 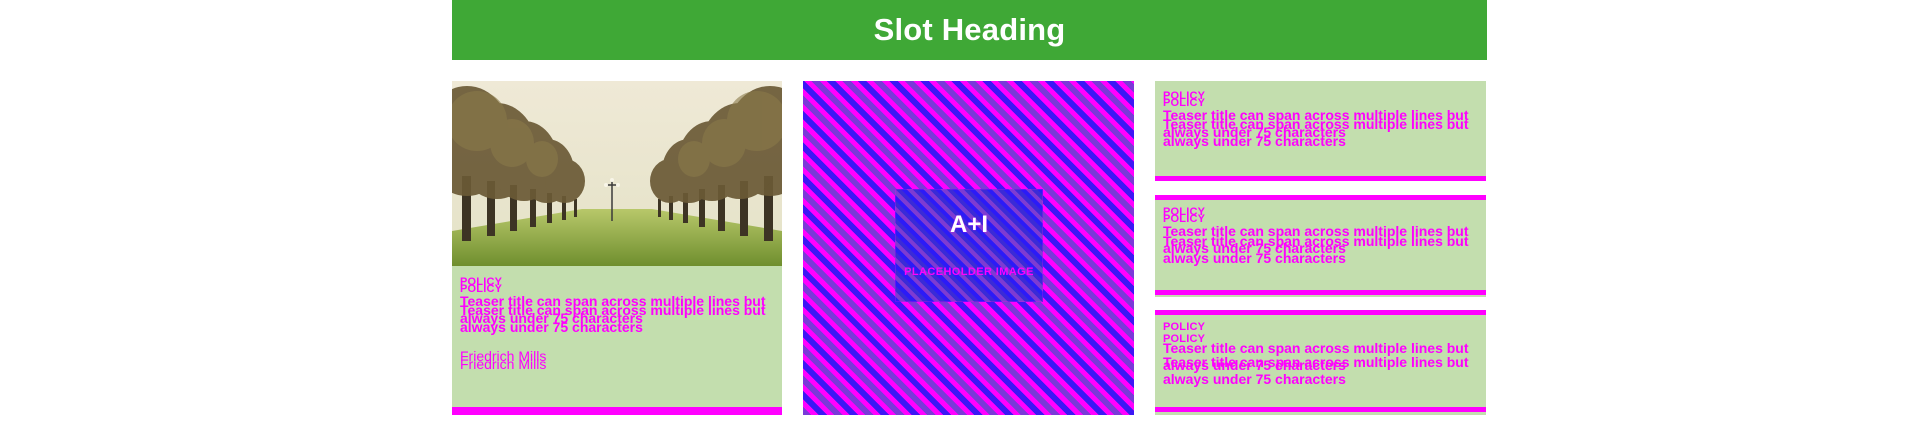 I want to click on teaser-photo, so click(x=617, y=173).